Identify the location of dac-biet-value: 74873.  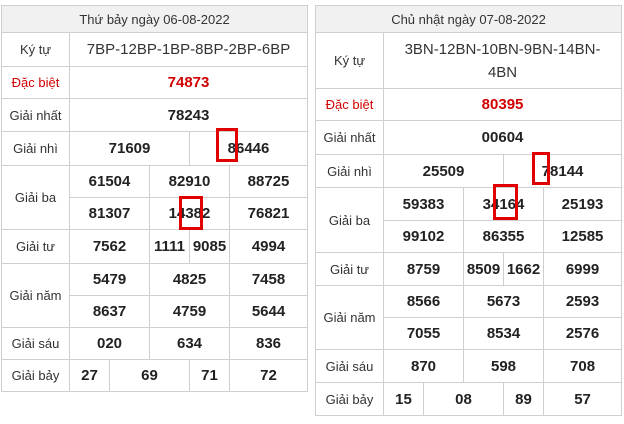
(188, 82).